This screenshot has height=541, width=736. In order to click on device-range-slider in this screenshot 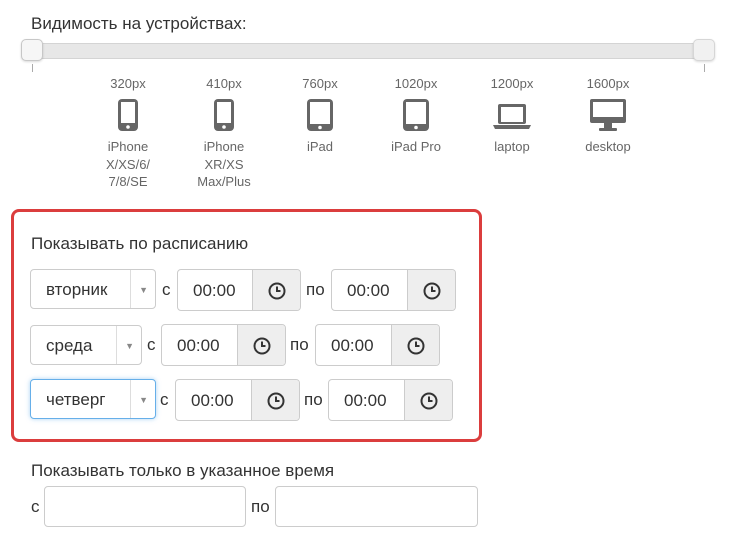, I will do `click(369, 51)`.